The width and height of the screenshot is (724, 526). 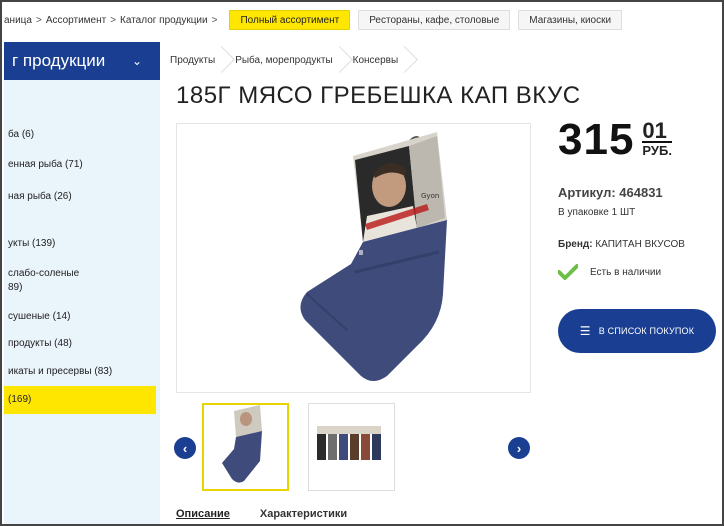 What do you see at coordinates (80, 197) in the screenshot?
I see `sidebar-item: ная рыба (26)` at bounding box center [80, 197].